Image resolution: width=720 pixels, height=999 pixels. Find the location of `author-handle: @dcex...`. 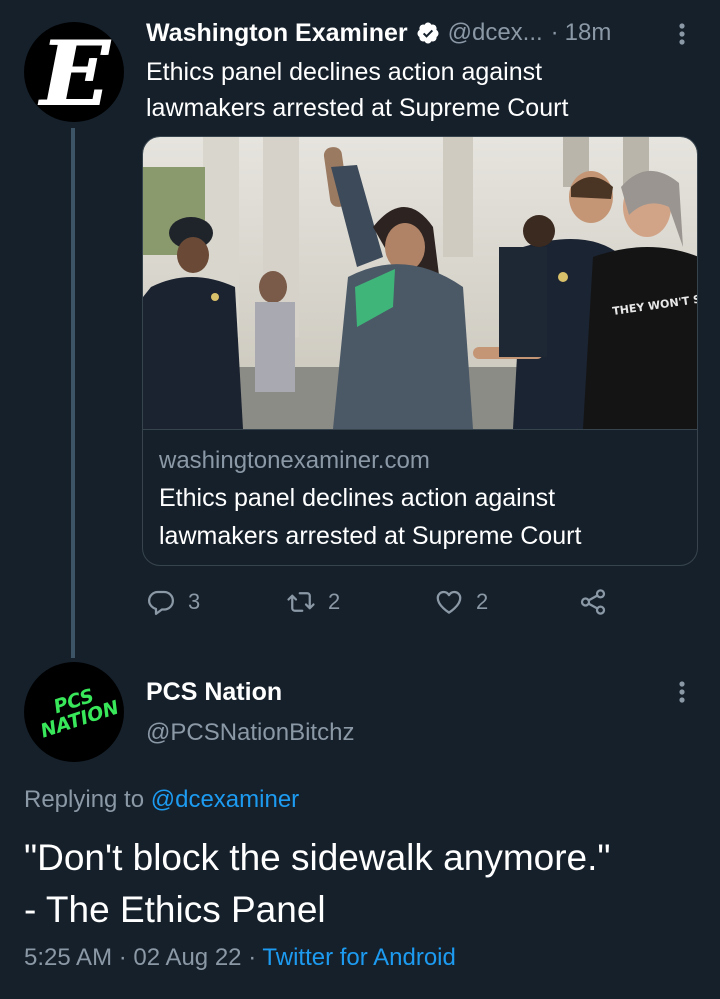

author-handle: @dcex... is located at coordinates (495, 33).